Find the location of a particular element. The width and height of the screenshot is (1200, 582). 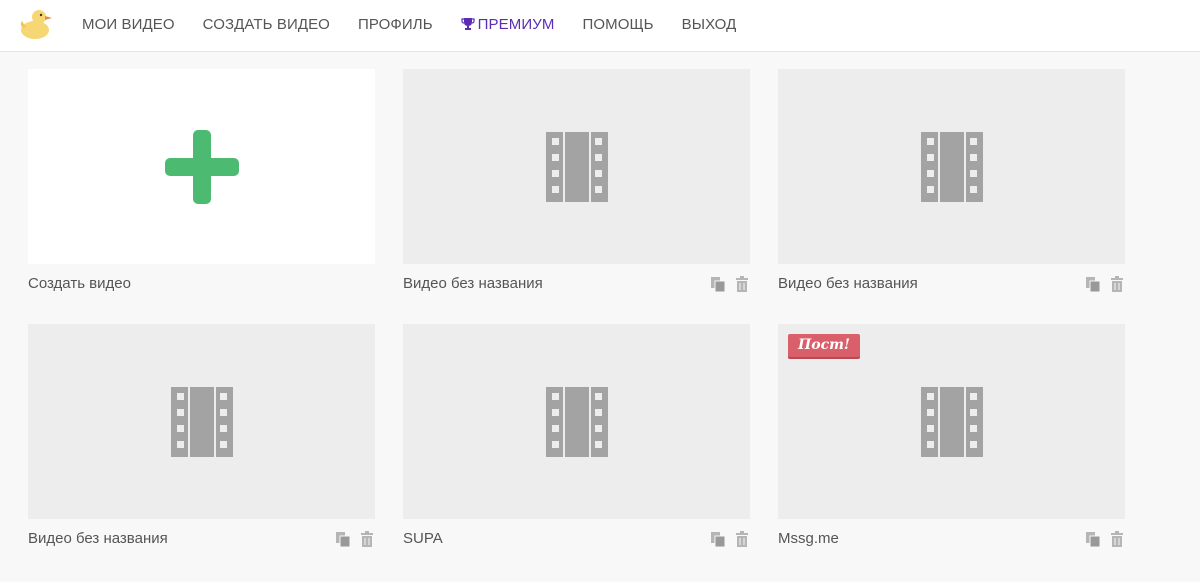

video-thumbnail: Пост! is located at coordinates (951, 421).